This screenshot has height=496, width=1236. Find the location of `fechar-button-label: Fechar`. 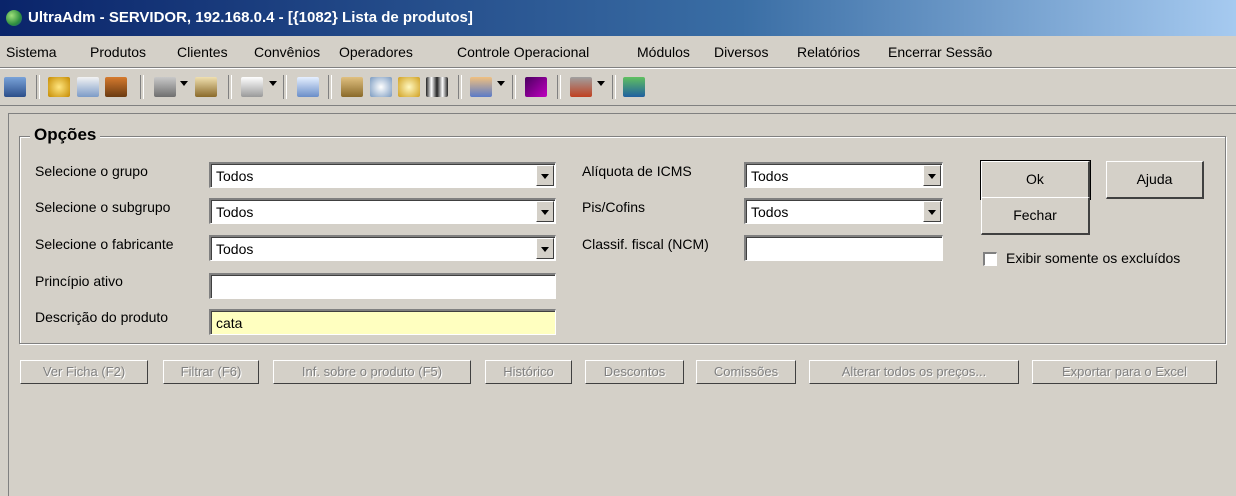

fechar-button-label: Fechar is located at coordinates (1035, 215).